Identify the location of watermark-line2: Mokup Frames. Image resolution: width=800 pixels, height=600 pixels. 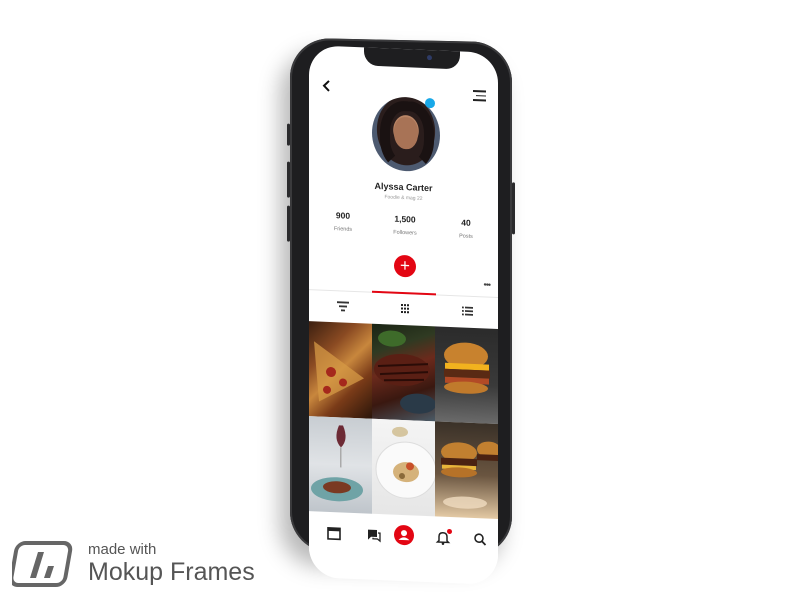
(171, 572).